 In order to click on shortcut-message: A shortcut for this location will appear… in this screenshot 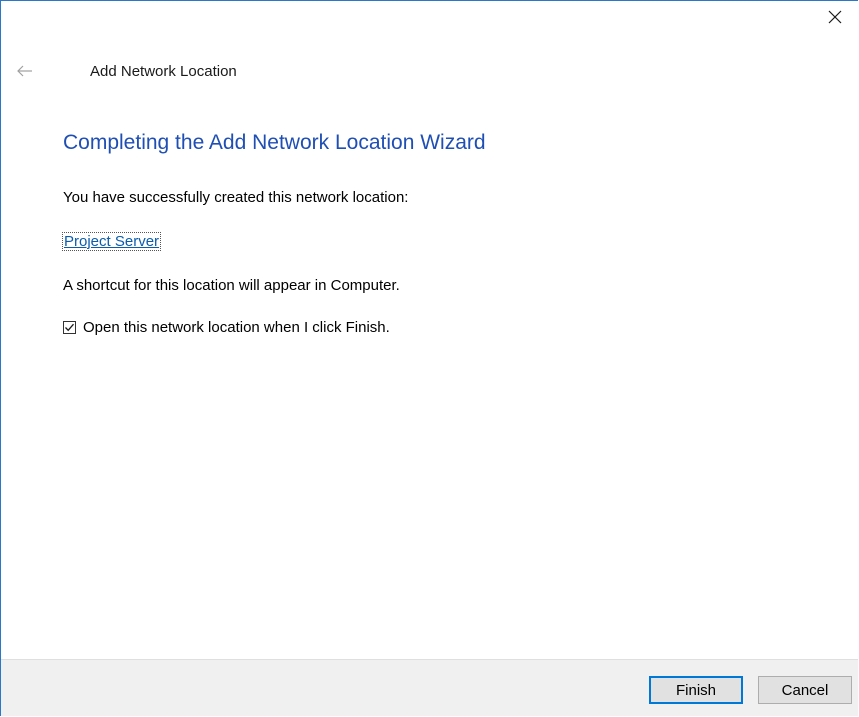, I will do `click(231, 285)`.